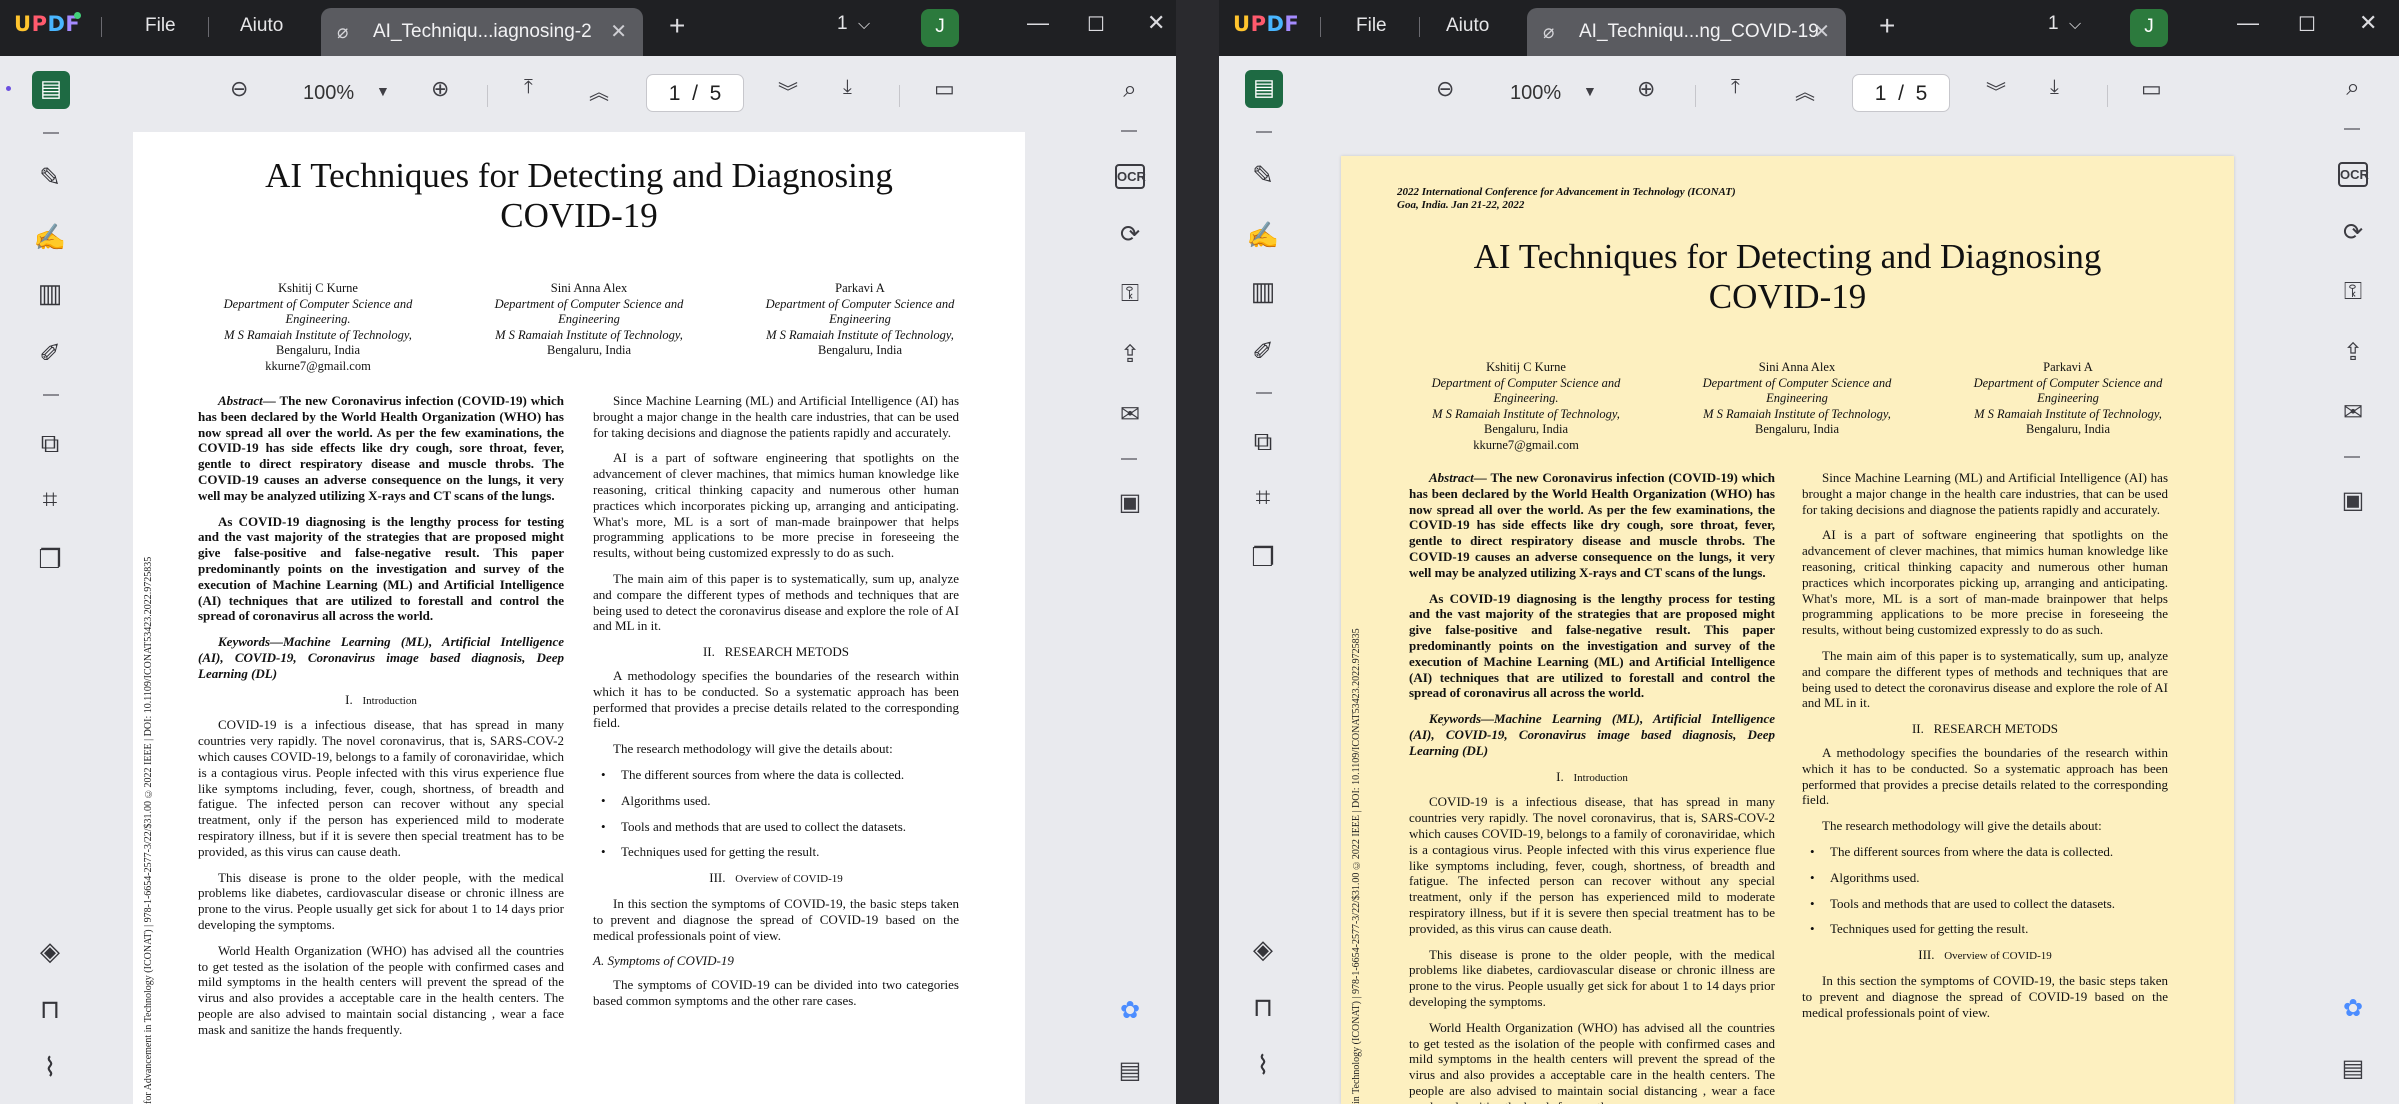  What do you see at coordinates (1133, 580) in the screenshot?
I see `right-tool-sidebar: ⌕ OCR ⟳ ⚿ ⇪ ✉ ▣ ✿ ▤` at bounding box center [1133, 580].